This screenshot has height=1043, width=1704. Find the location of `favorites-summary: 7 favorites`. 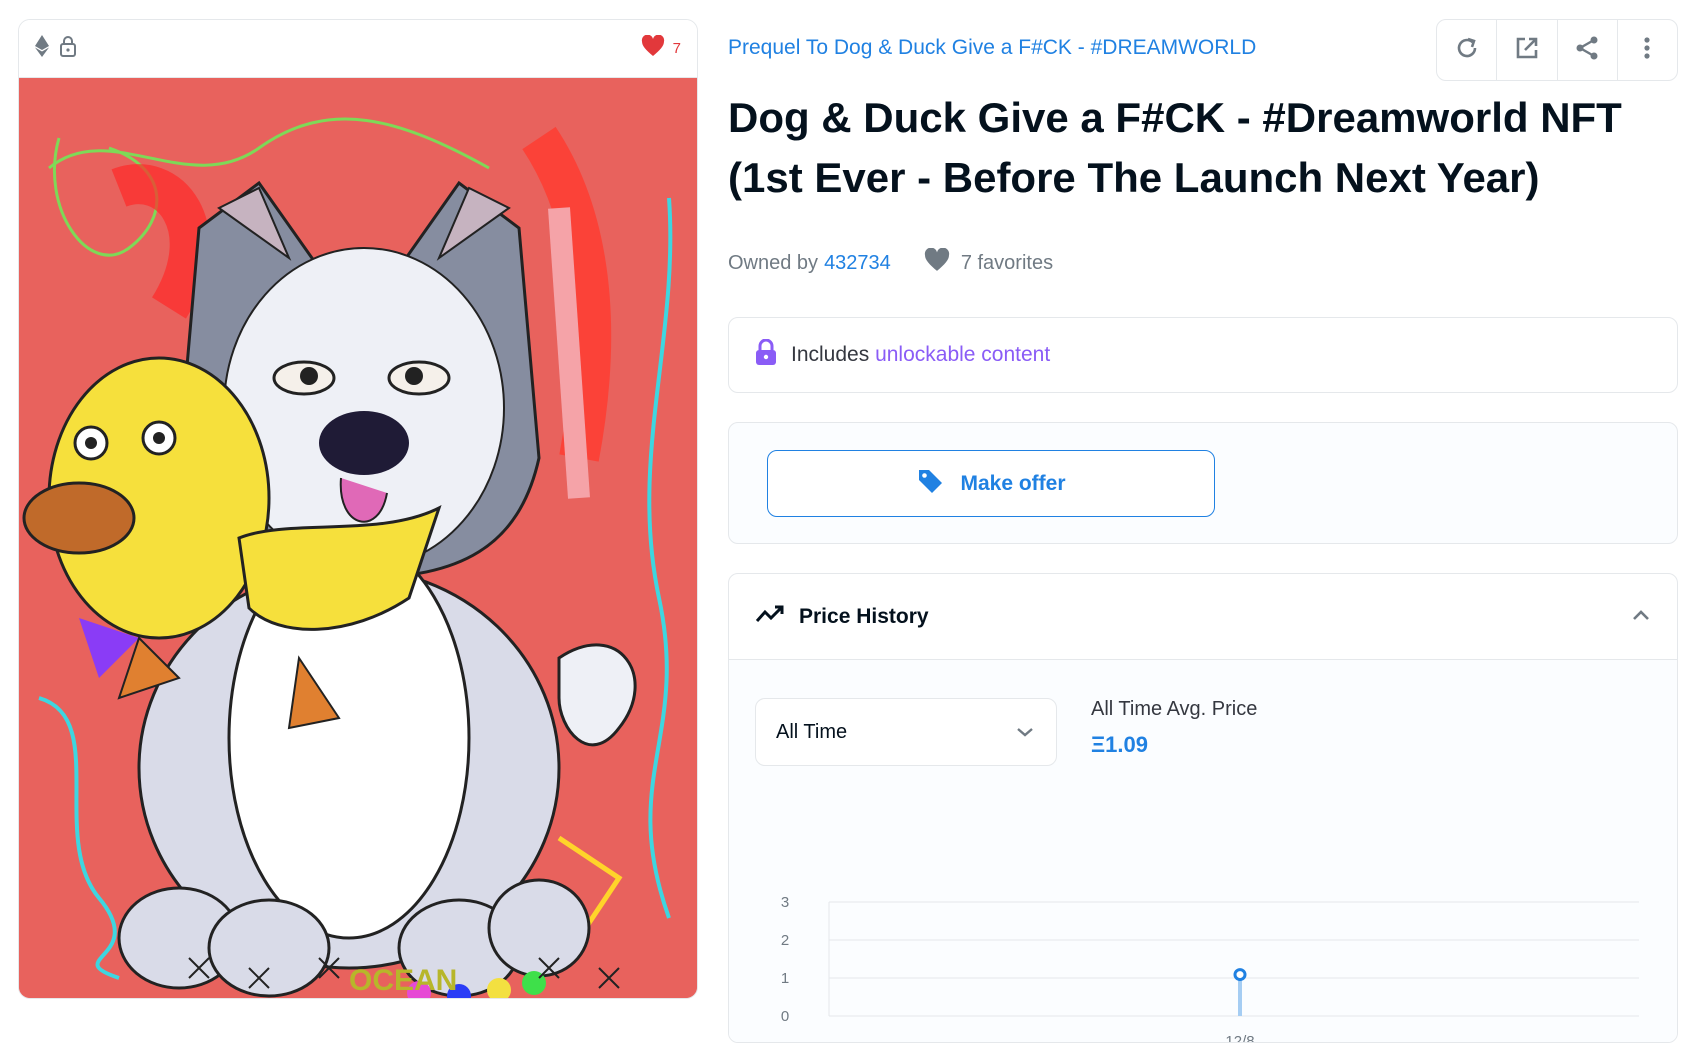

favorites-summary: 7 favorites is located at coordinates (988, 262).